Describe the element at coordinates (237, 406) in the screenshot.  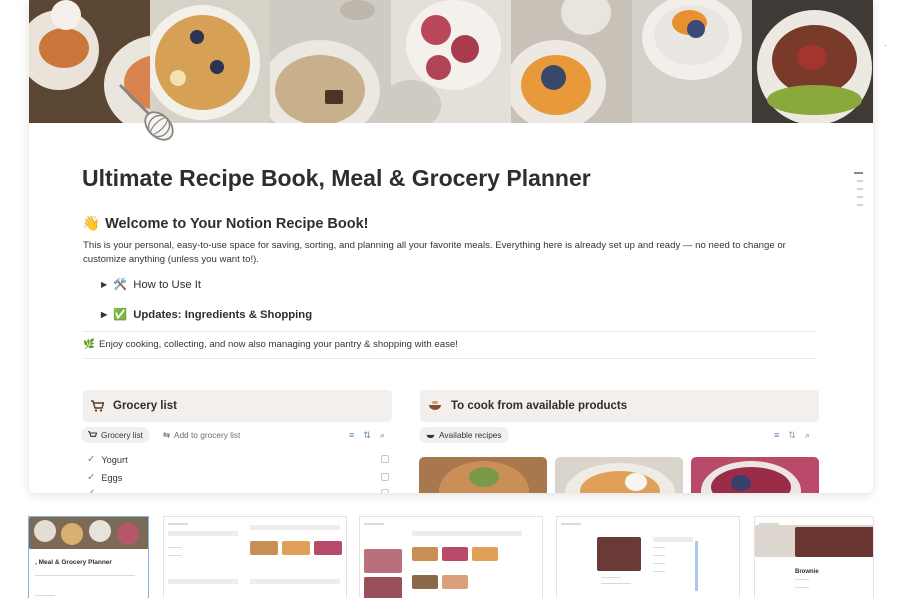
I see `grocery-list-header: Grocery list` at that location.